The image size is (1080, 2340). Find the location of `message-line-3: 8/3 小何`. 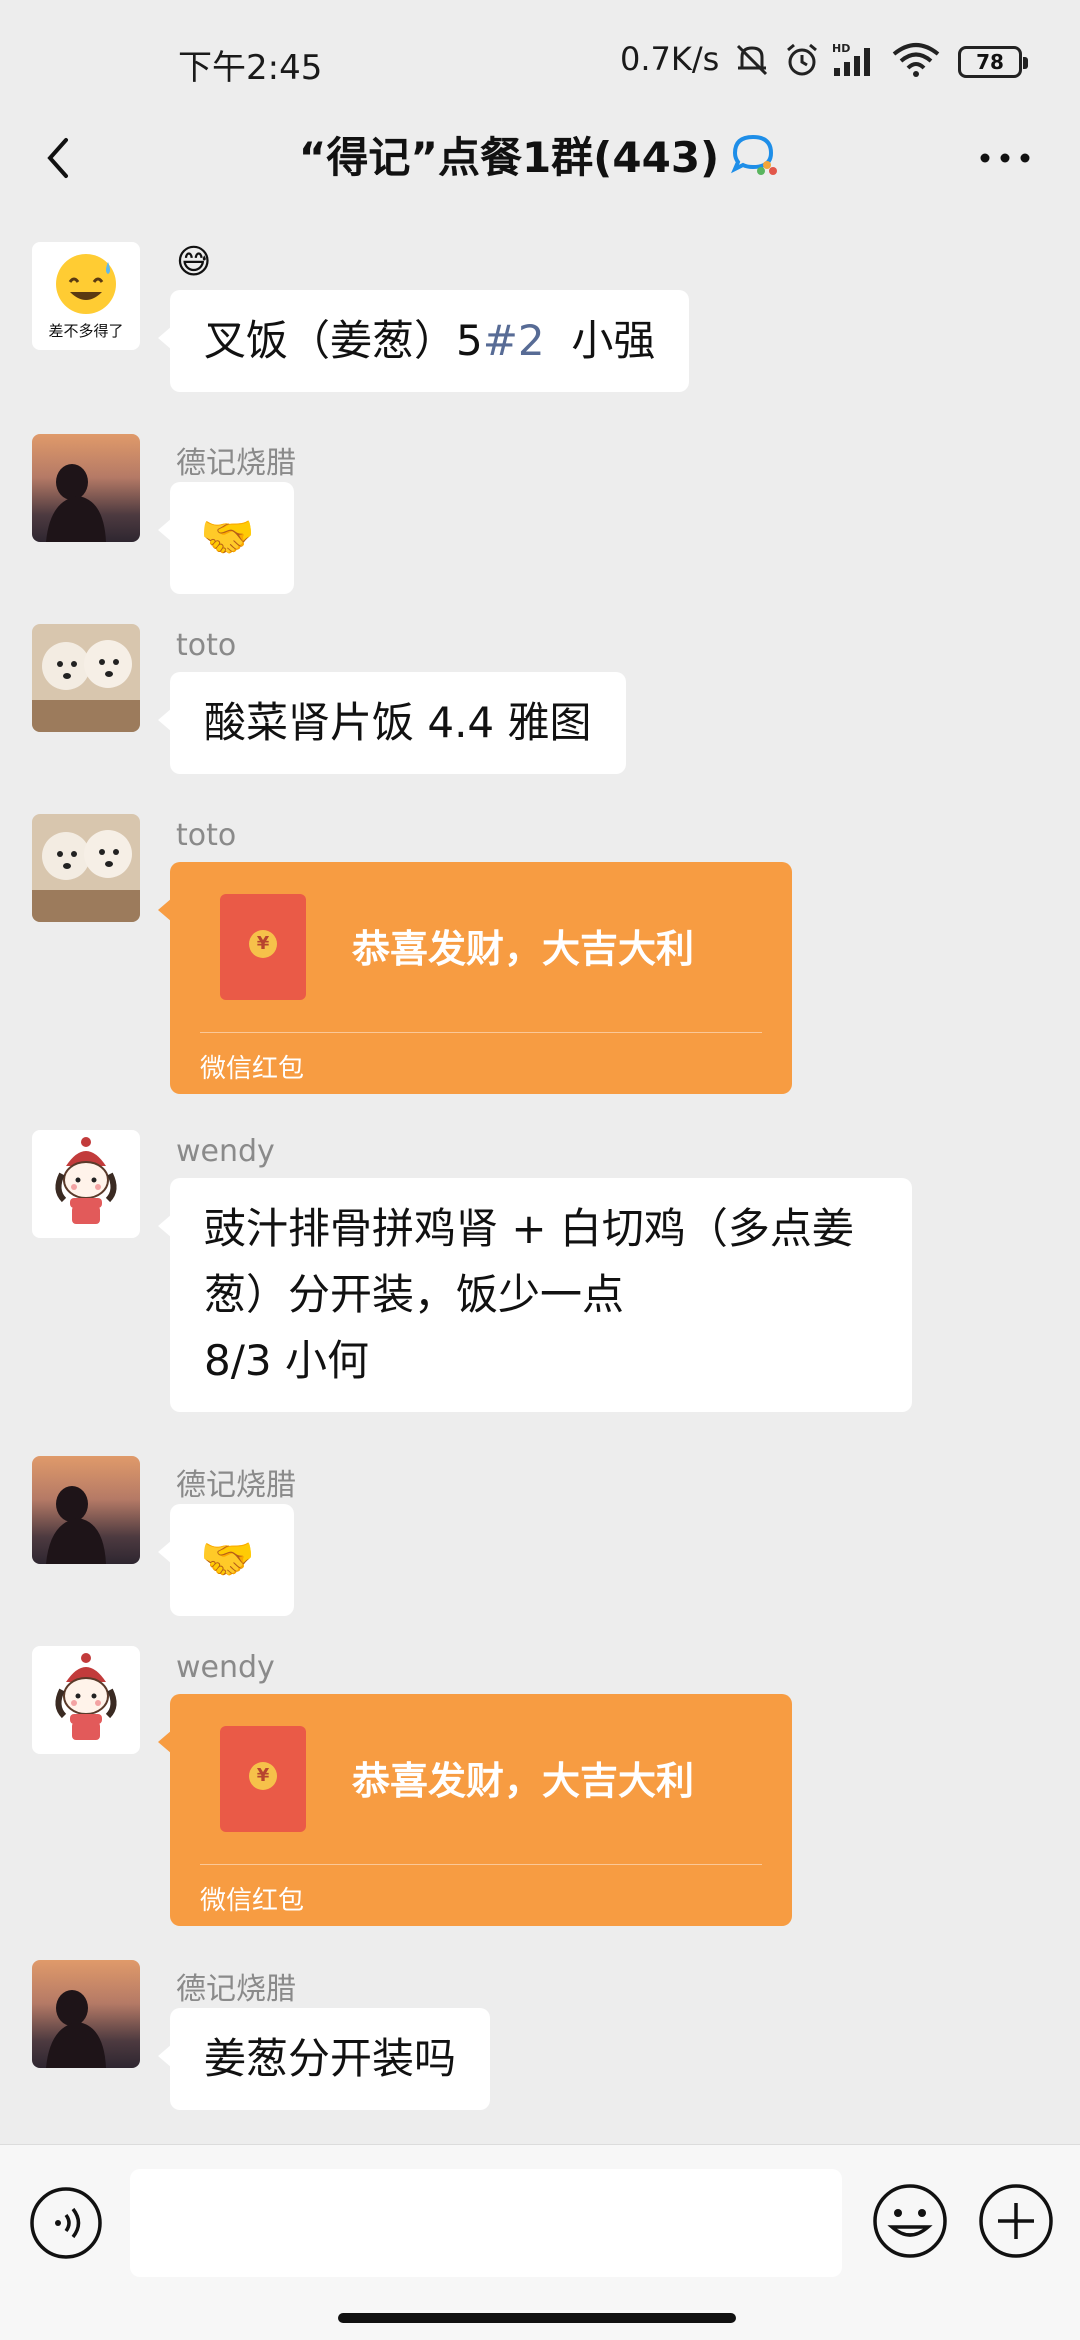

message-line-3: 8/3 小何 is located at coordinates (286, 1360).